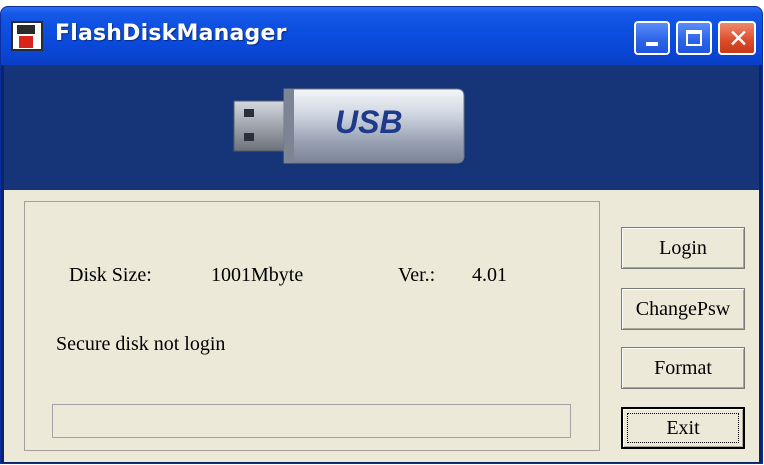  I want to click on maximize-button, so click(694, 38).